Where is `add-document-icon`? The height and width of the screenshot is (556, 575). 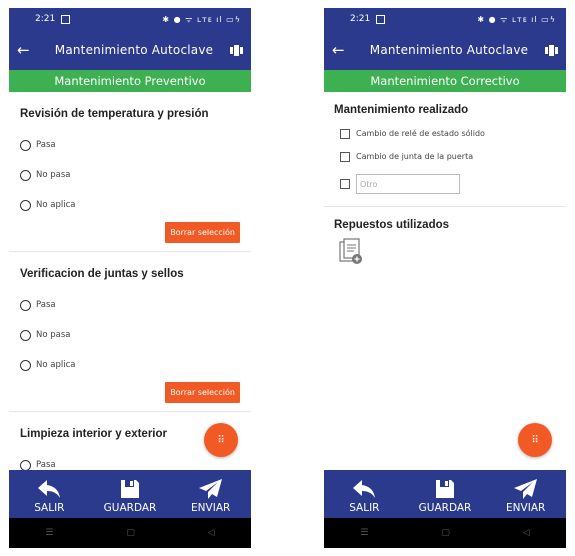
add-document-icon is located at coordinates (352, 252).